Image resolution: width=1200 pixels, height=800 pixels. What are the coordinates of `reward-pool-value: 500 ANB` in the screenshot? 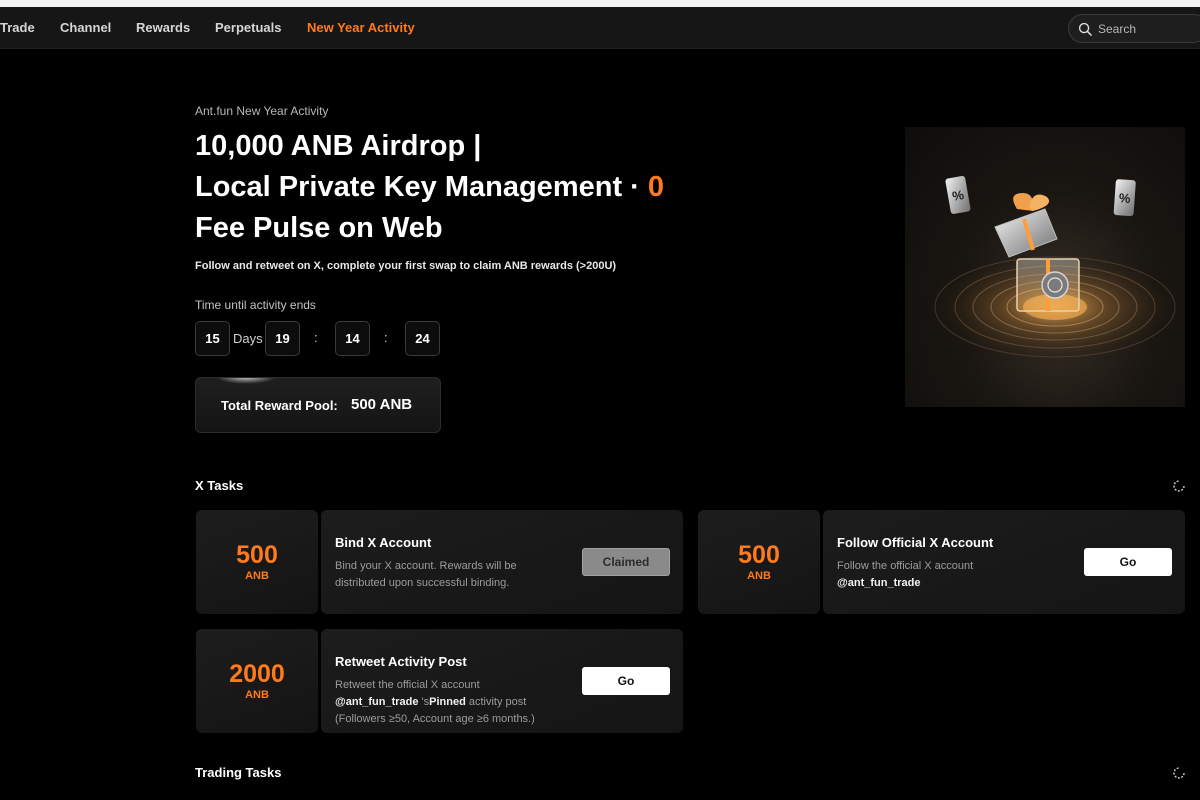 It's located at (382, 404).